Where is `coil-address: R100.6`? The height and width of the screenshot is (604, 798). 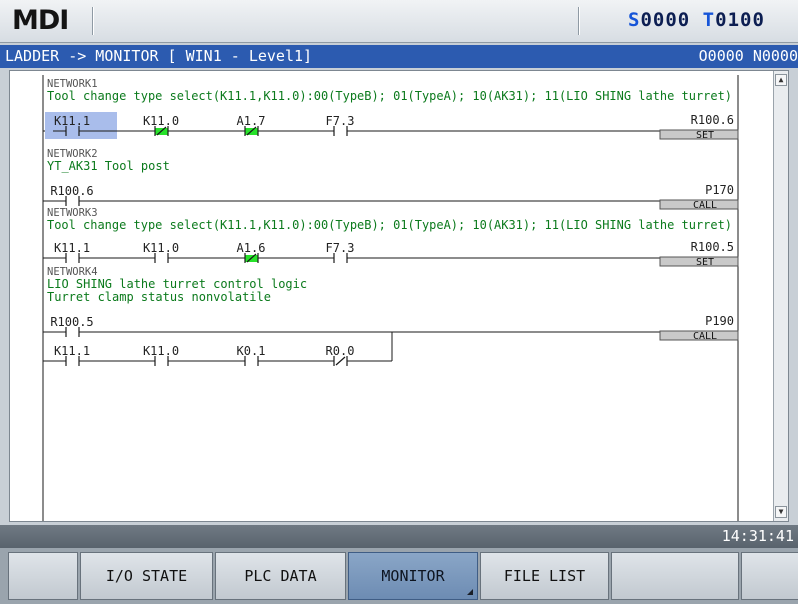
coil-address: R100.6 is located at coordinates (712, 120).